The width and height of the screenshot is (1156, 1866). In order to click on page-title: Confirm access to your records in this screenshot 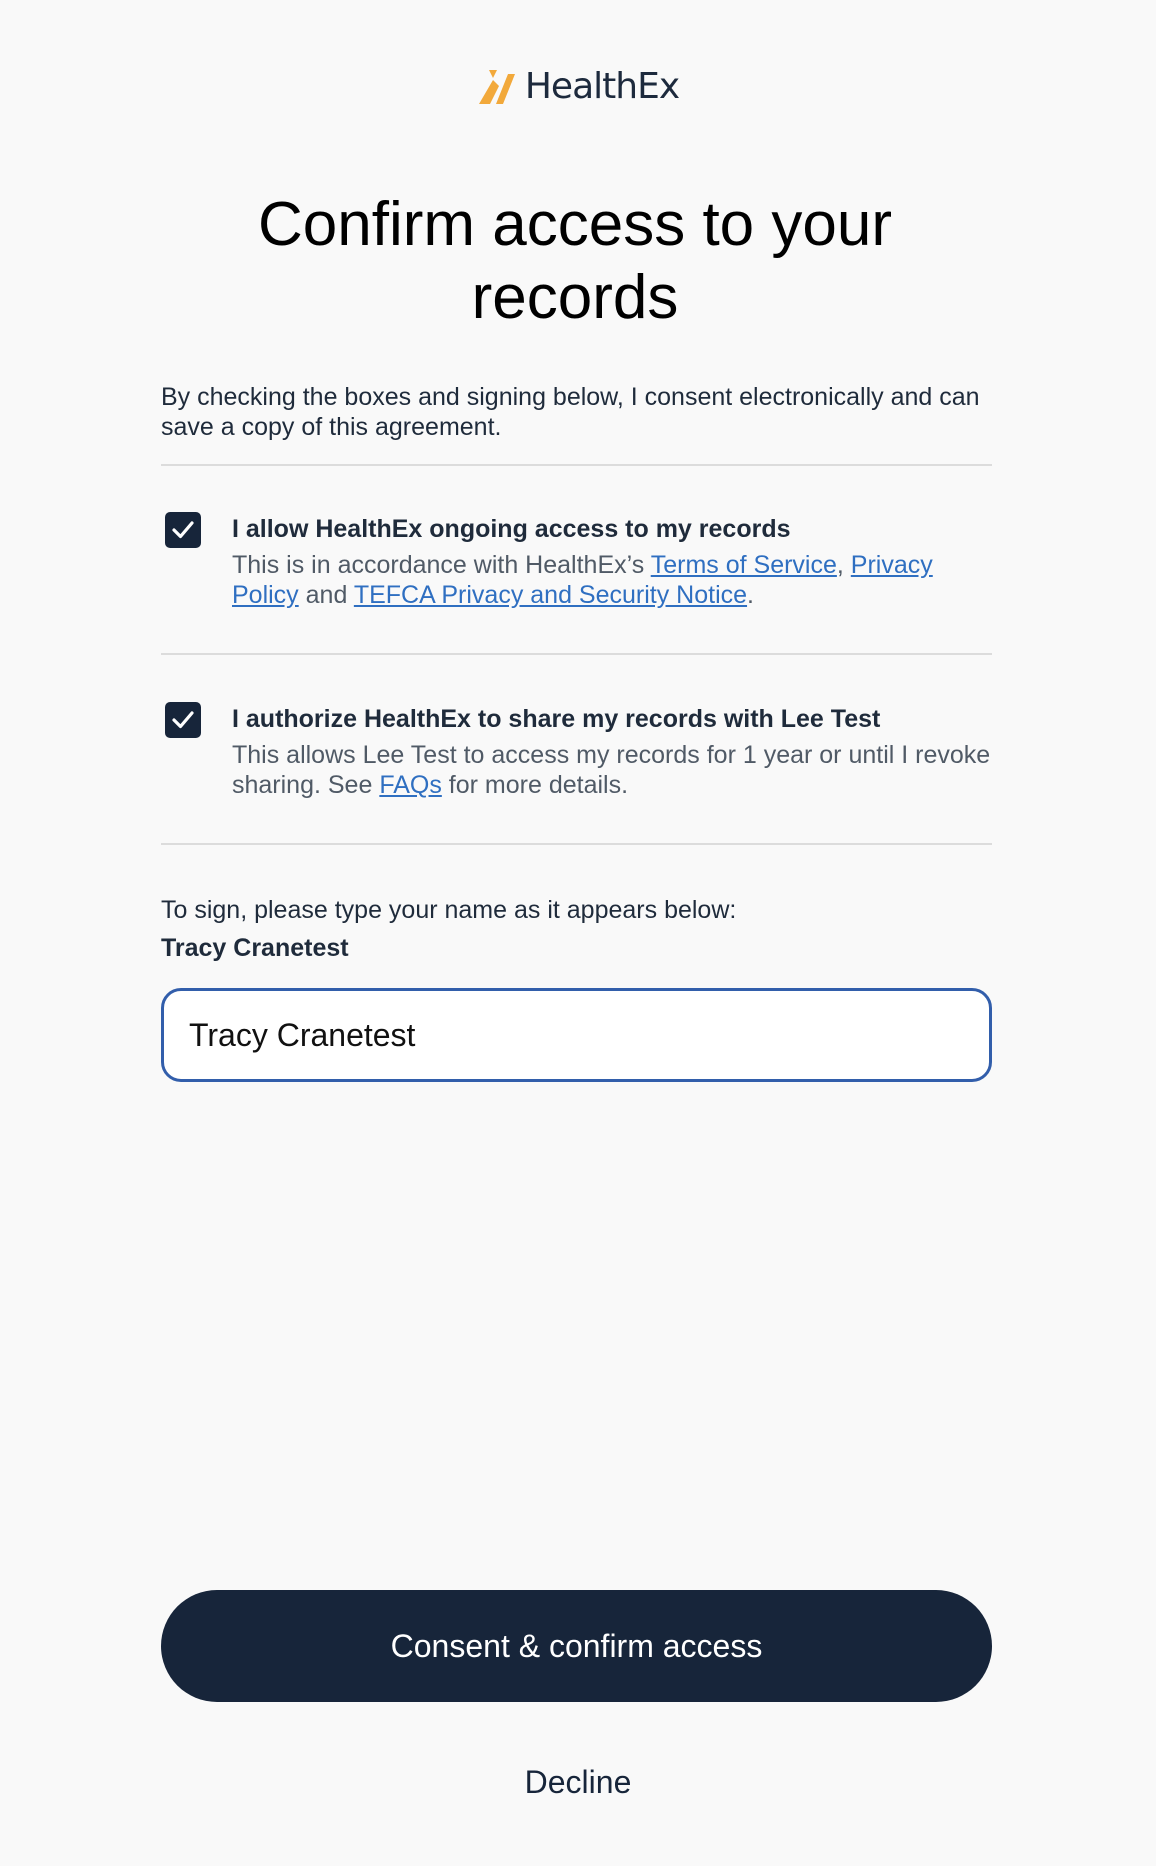, I will do `click(575, 261)`.